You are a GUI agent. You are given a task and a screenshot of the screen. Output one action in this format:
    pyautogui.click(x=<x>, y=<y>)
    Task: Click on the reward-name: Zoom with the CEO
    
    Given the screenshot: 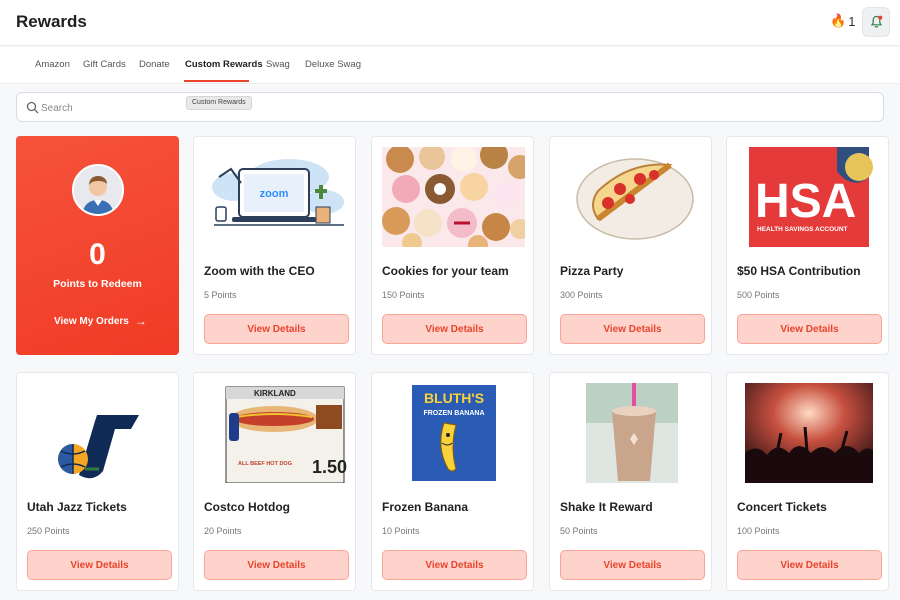 What is the action you would take?
    pyautogui.click(x=259, y=271)
    